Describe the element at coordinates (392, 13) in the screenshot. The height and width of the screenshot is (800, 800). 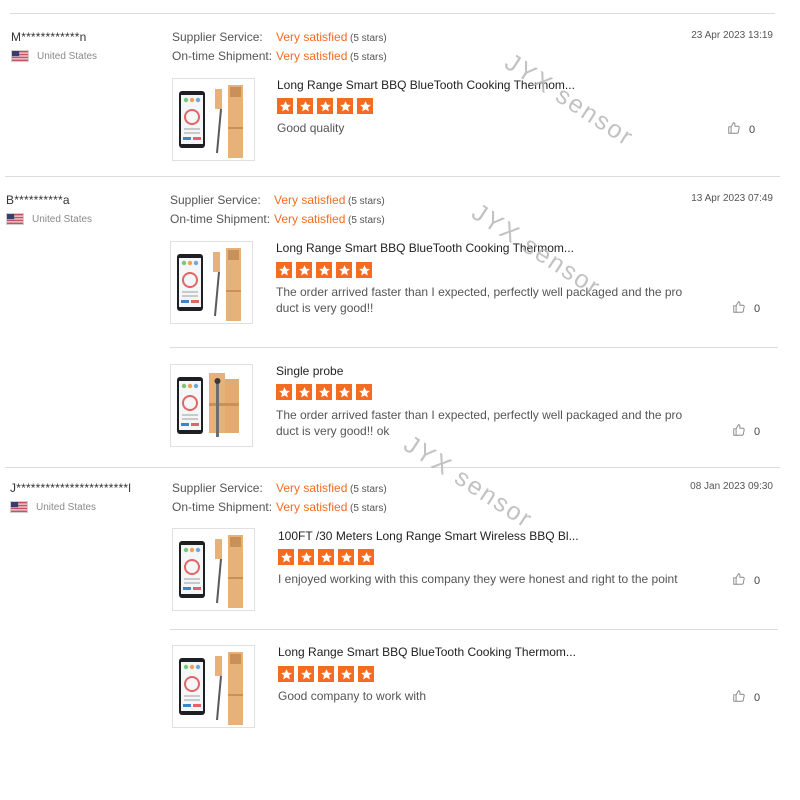
I see `top-divider` at that location.